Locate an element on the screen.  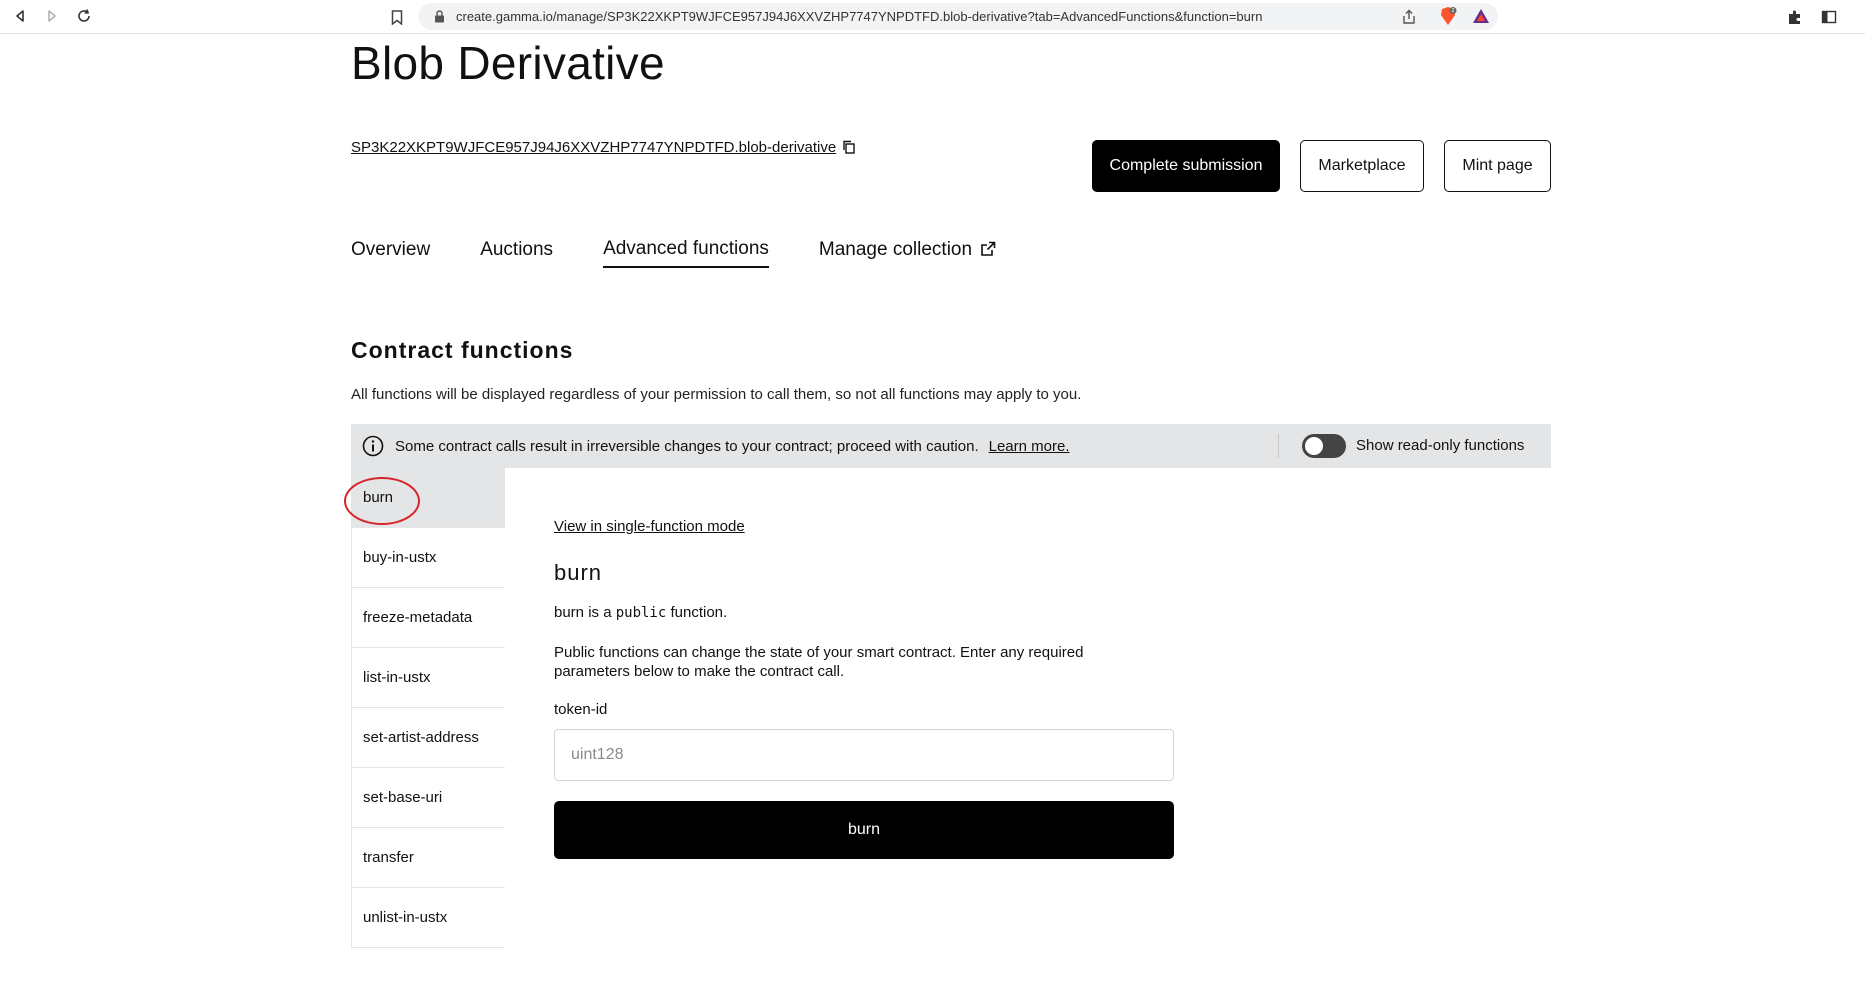
function-item-list-in-ustx: list-in-ustx is located at coordinates (428, 678).